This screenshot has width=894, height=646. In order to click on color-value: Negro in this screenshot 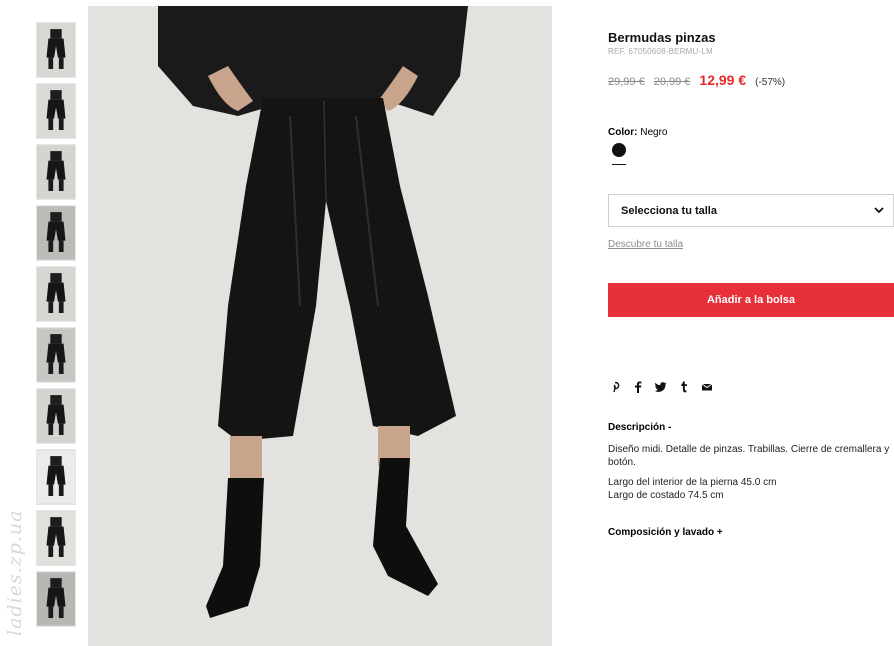, I will do `click(654, 132)`.